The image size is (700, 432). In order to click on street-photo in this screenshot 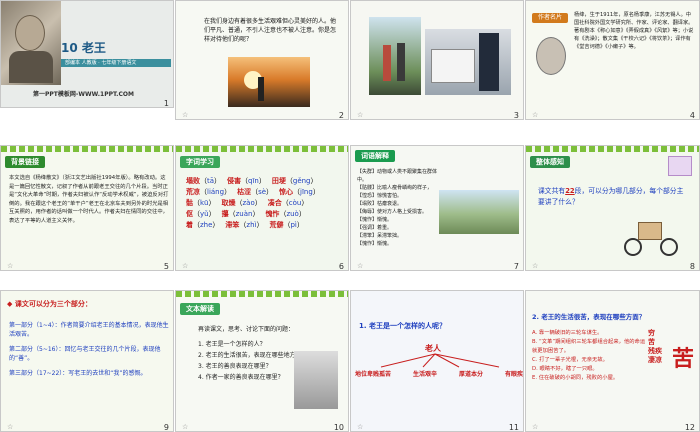, I will do `click(269, 82)`.